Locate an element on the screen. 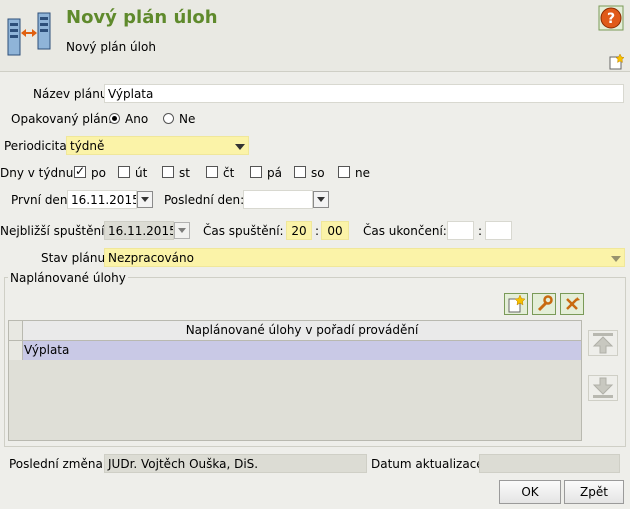 This screenshot has height=509, width=630. first-day-input: 16.11.2015 is located at coordinates (102, 199).